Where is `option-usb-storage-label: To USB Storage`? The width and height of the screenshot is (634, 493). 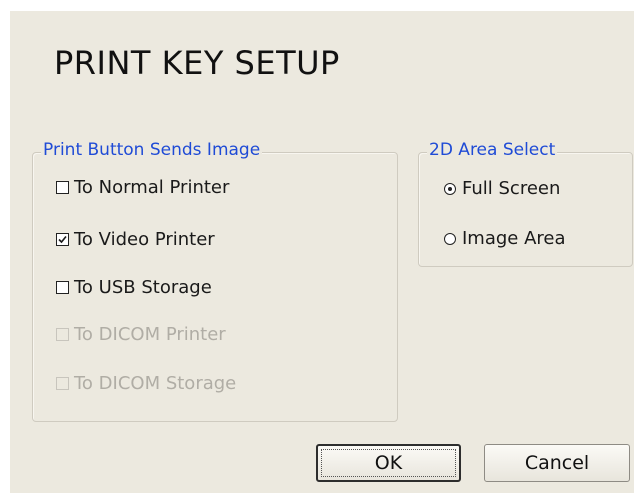 option-usb-storage-label: To USB Storage is located at coordinates (143, 287).